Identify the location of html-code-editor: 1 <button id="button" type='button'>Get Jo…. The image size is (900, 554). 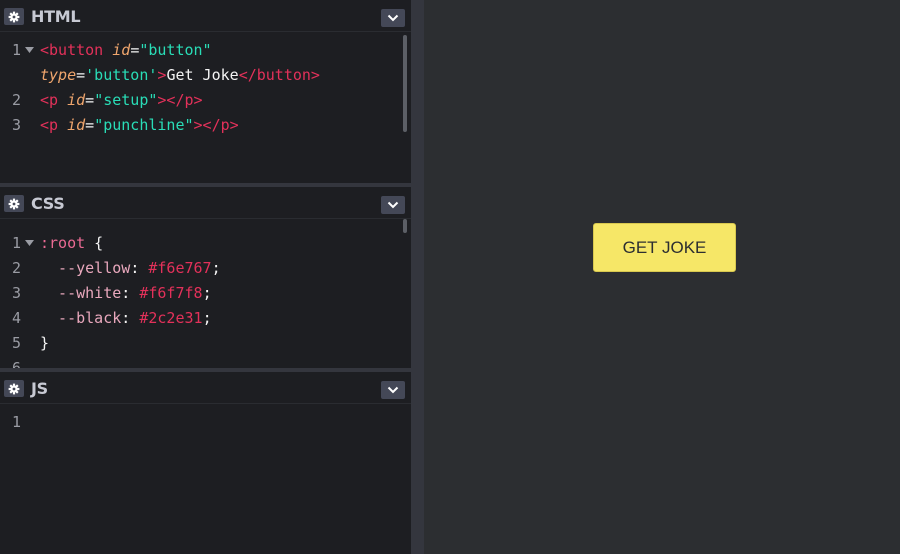
(205, 107).